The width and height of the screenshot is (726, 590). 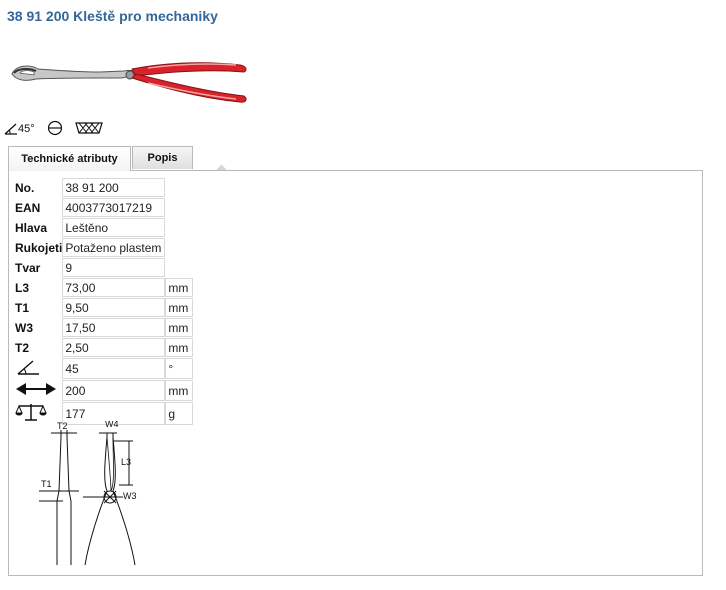 What do you see at coordinates (114, 207) in the screenshot?
I see `attr-value: 4003773017219` at bounding box center [114, 207].